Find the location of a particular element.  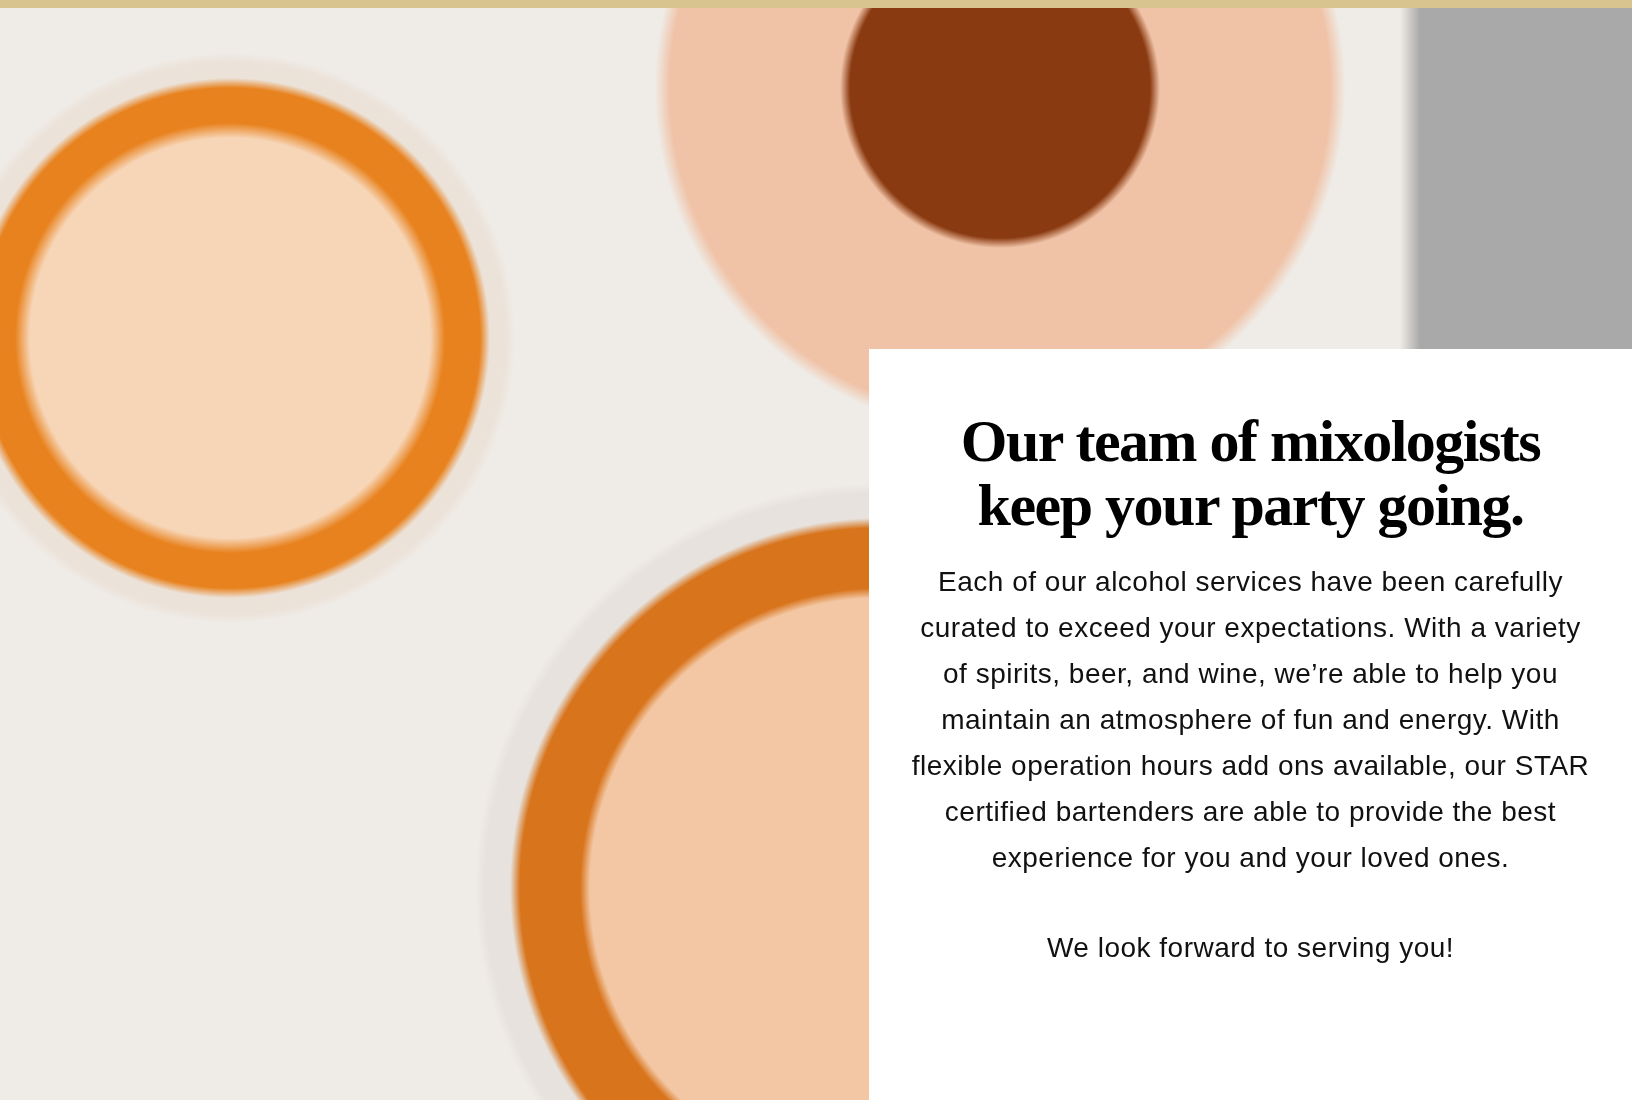

paragraph: Each of our alcohol services have been carefully curated to exceed your expectations. With a variety of spirits, beer, and wine, we’re able to help you maintain an atmosphere of fun and energy. With flexible operation hours add ons available, our STAR certified bartenders are able to provide the best experience for you and your loved ones. is located at coordinates (1250, 720).